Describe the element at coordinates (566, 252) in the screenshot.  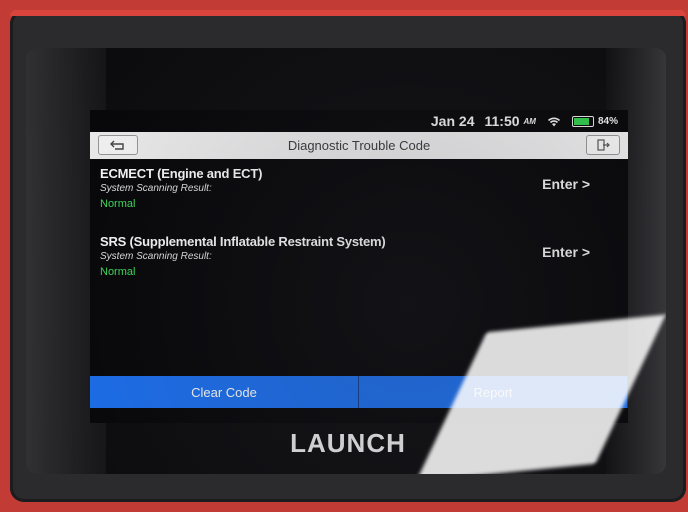
I see `enter-button-srs: Enter >` at that location.